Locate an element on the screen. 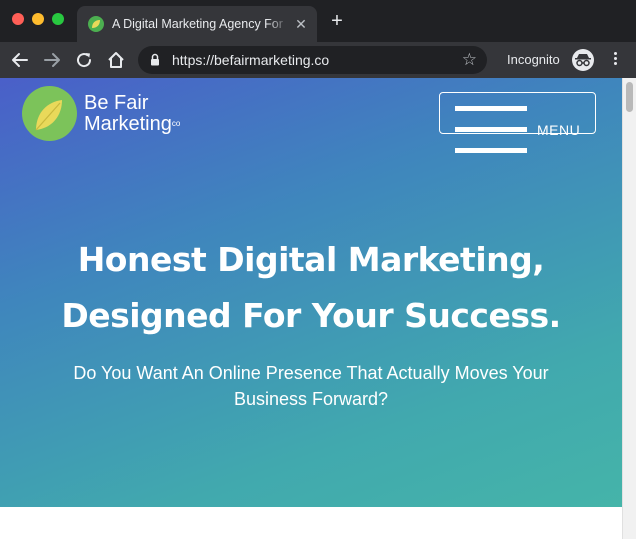 This screenshot has width=636, height=539. logo-text-line1: Be Fair is located at coordinates (116, 103).